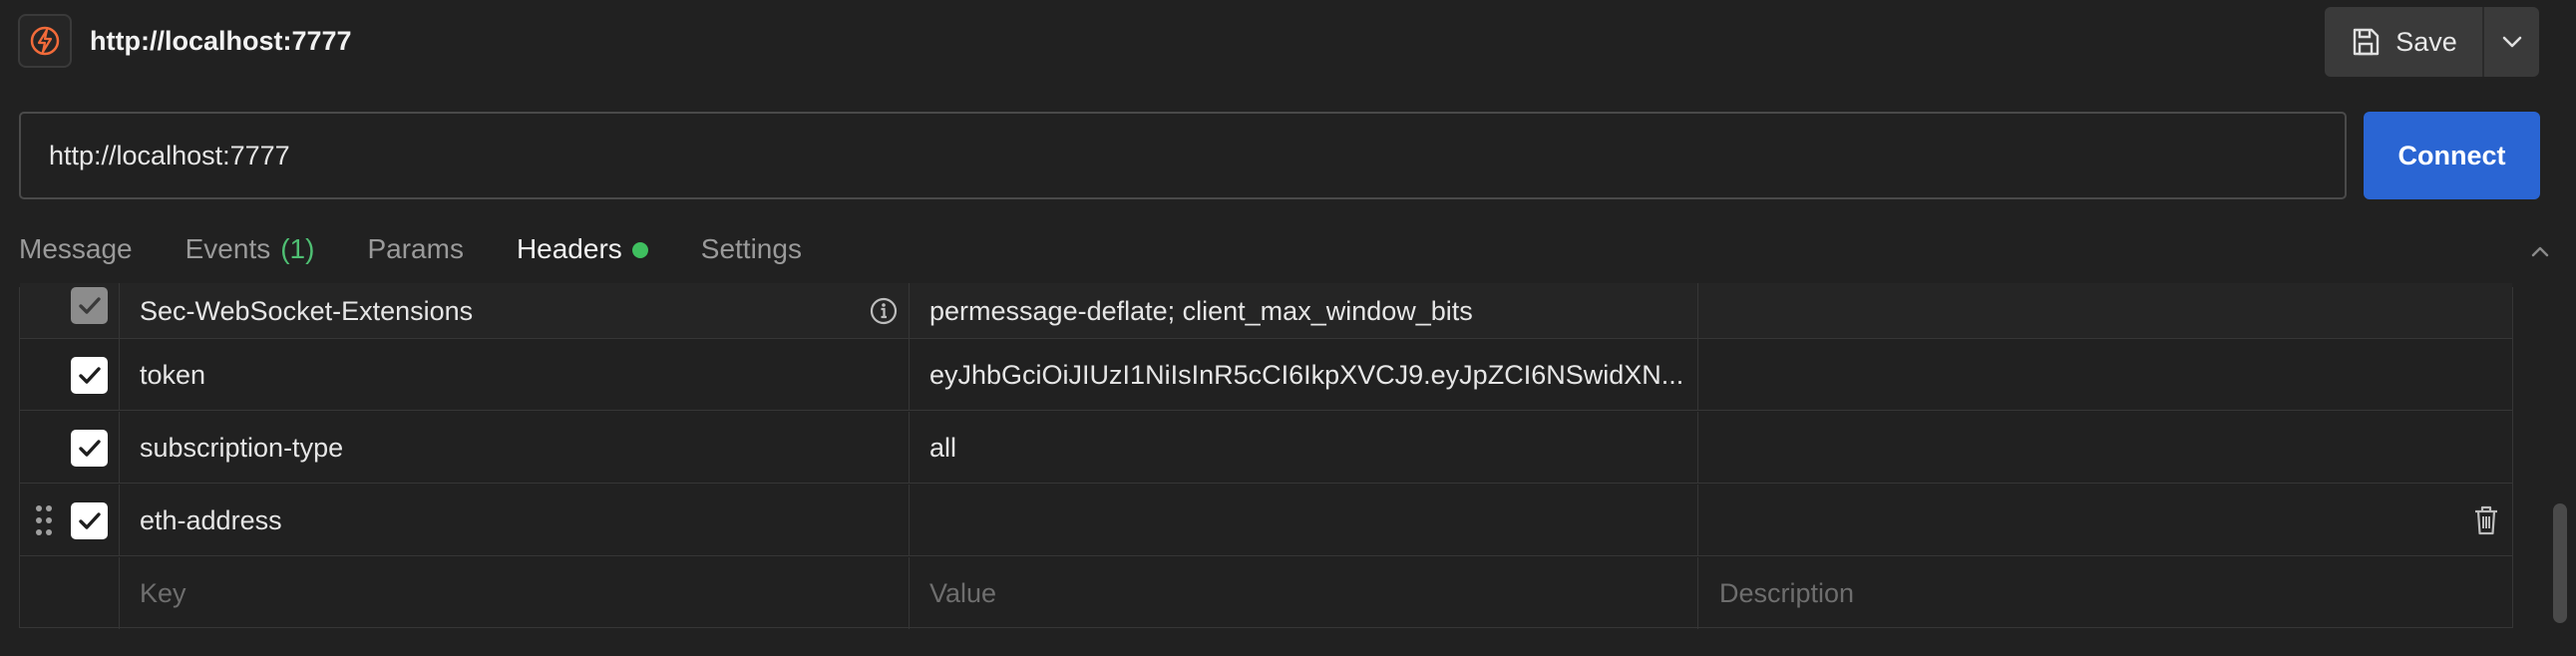 The height and width of the screenshot is (656, 2576). I want to click on table-row: eth-address, so click(1266, 520).